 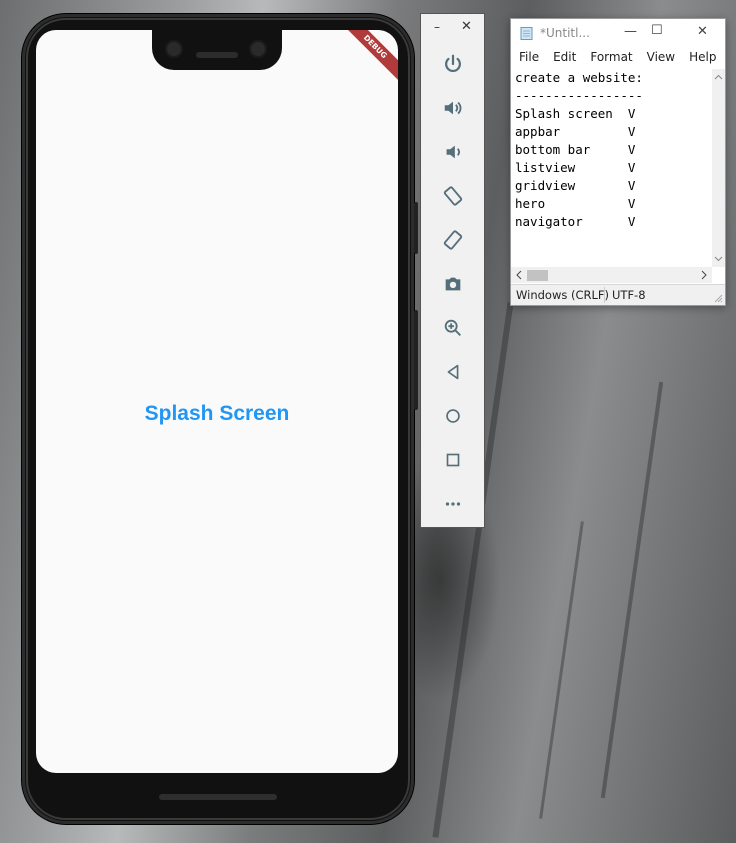 I want to click on vertical-scrollbar, so click(x=718, y=168).